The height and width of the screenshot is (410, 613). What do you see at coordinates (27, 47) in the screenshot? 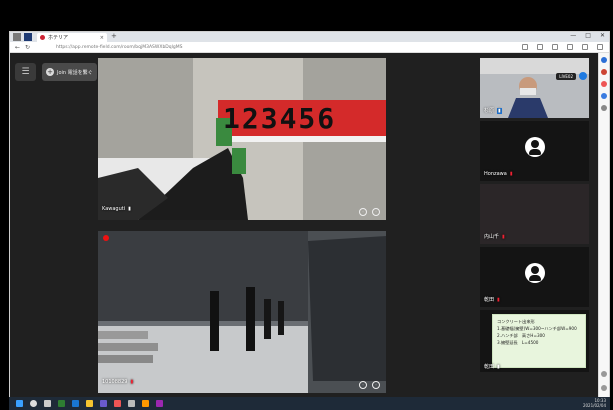
I see `reload-icon: ↻` at bounding box center [27, 47].